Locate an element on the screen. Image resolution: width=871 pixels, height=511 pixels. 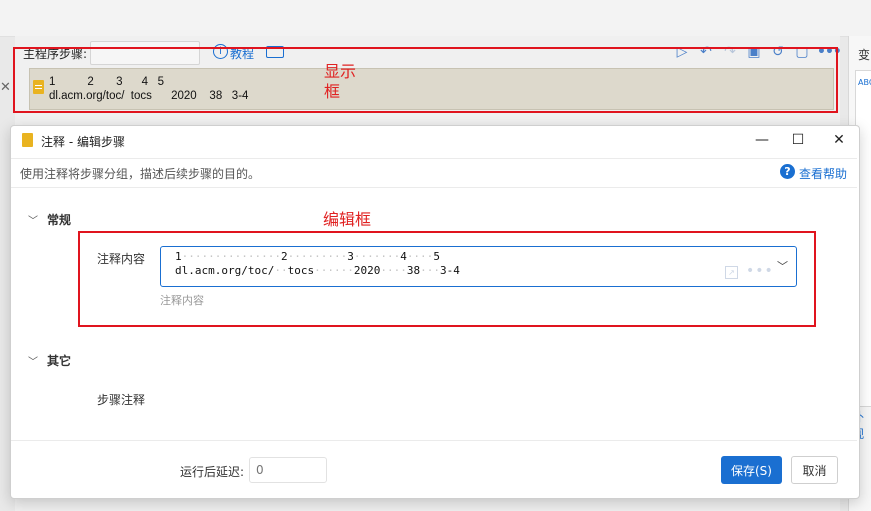
display-annotation-box is located at coordinates (425, 80).